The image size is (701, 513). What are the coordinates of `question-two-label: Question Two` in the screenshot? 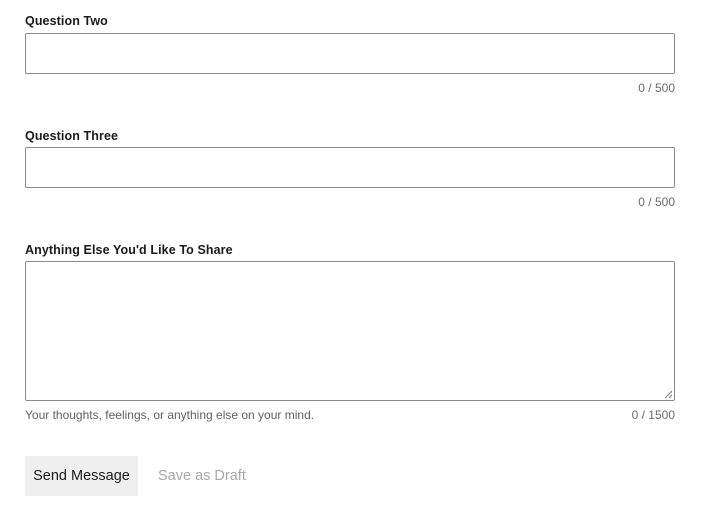 It's located at (66, 21).